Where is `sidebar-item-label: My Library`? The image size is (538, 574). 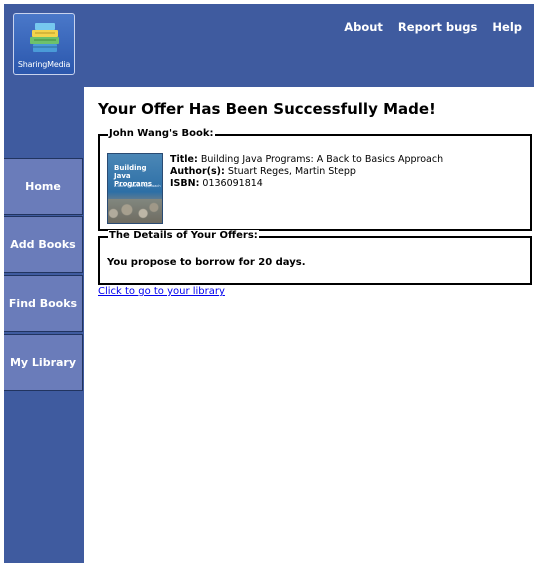 sidebar-item-label: My Library is located at coordinates (43, 362).